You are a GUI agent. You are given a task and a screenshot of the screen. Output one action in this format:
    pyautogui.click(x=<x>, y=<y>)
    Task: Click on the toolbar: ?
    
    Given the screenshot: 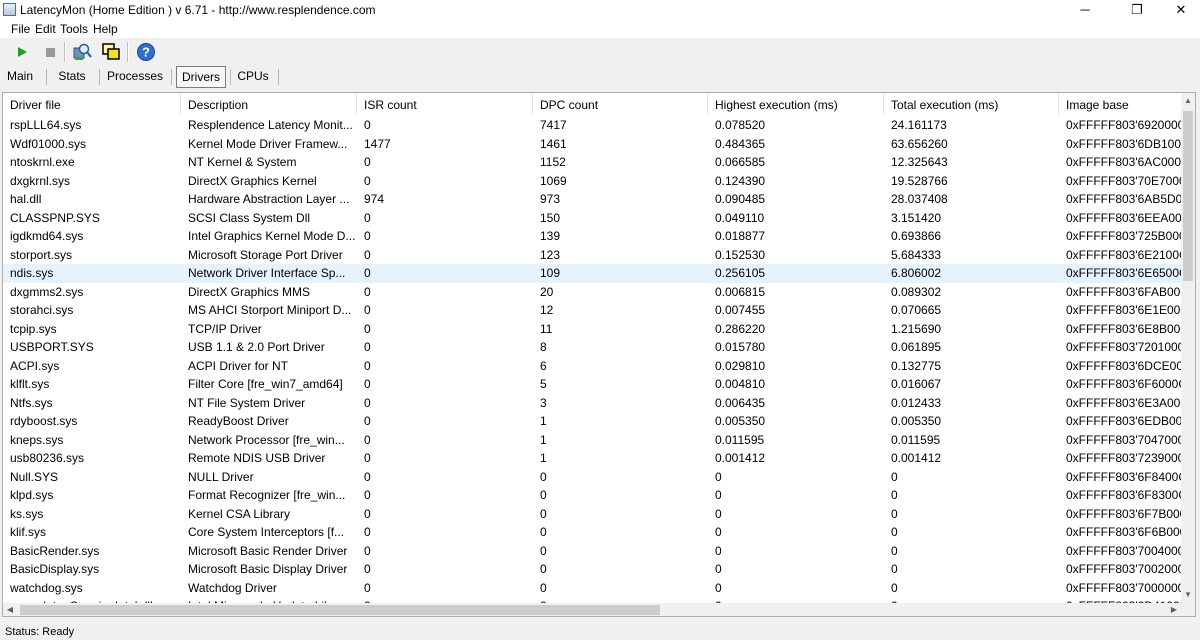 What is the action you would take?
    pyautogui.click(x=600, y=52)
    